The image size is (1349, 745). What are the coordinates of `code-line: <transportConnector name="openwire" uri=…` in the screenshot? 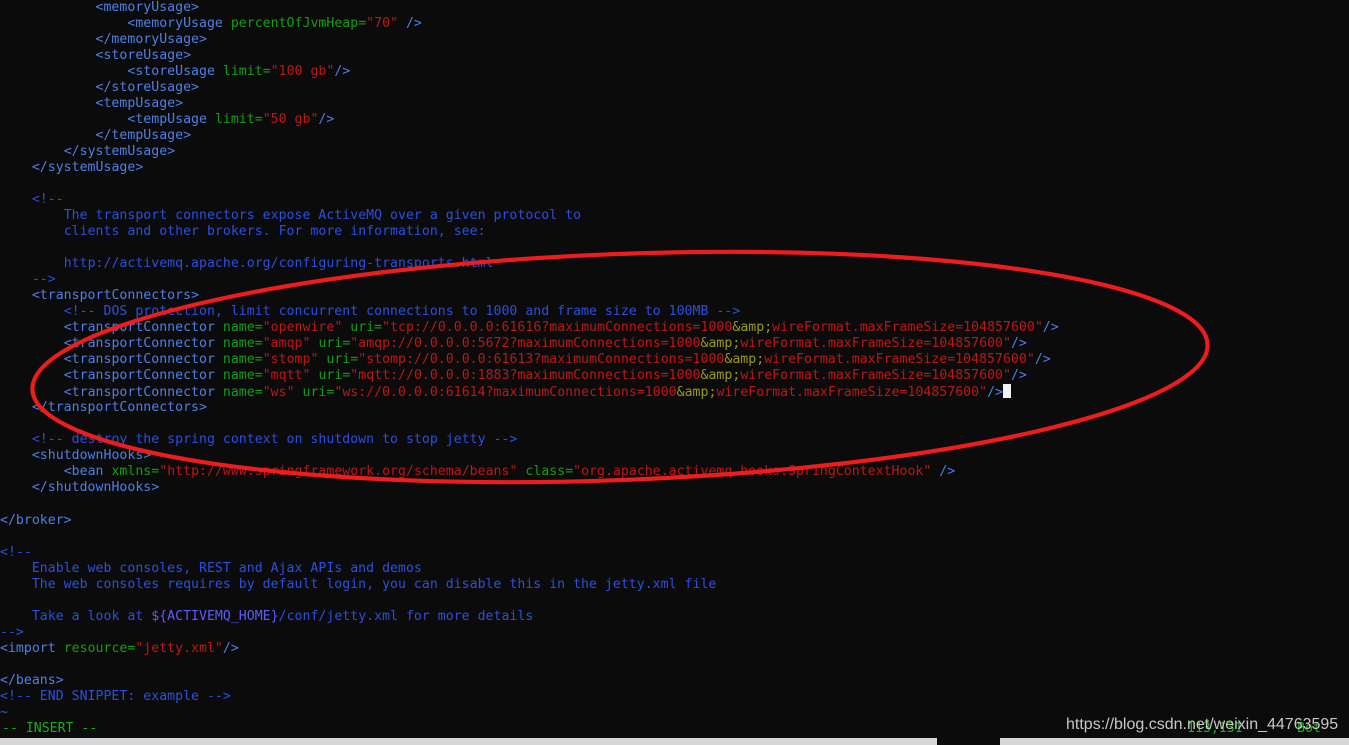 It's located at (561, 328).